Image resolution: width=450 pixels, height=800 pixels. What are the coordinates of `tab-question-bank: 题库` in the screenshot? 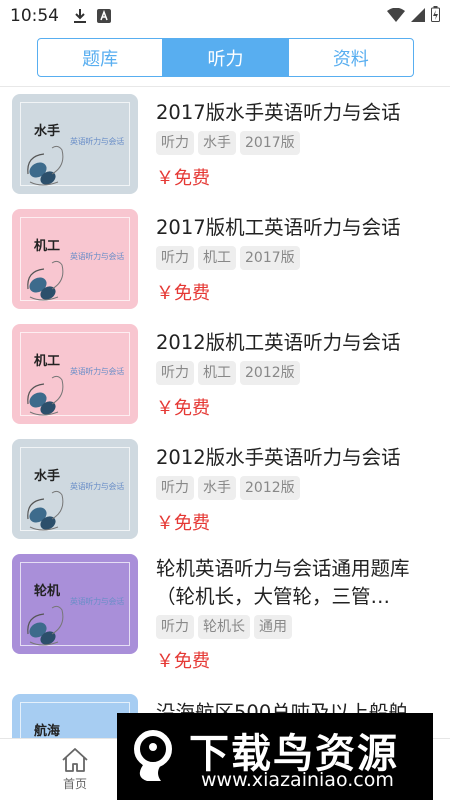 It's located at (101, 57).